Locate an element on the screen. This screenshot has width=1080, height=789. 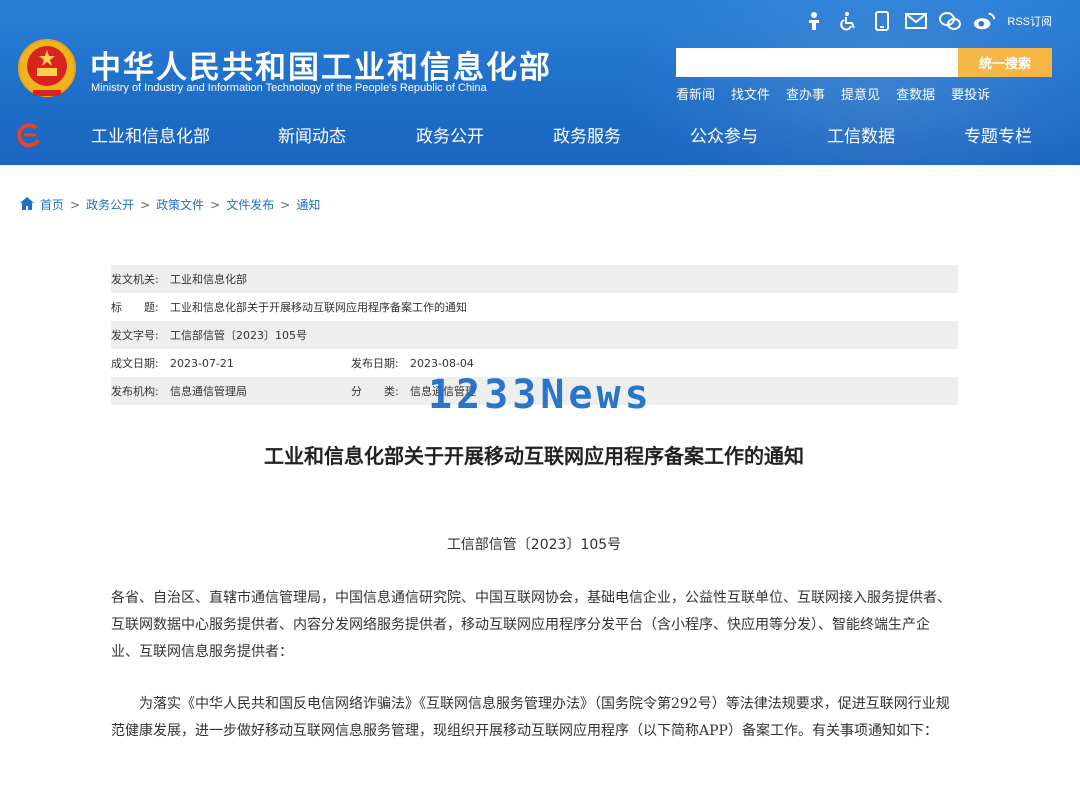
nav-item-topics: 专题专栏 is located at coordinates (998, 134).